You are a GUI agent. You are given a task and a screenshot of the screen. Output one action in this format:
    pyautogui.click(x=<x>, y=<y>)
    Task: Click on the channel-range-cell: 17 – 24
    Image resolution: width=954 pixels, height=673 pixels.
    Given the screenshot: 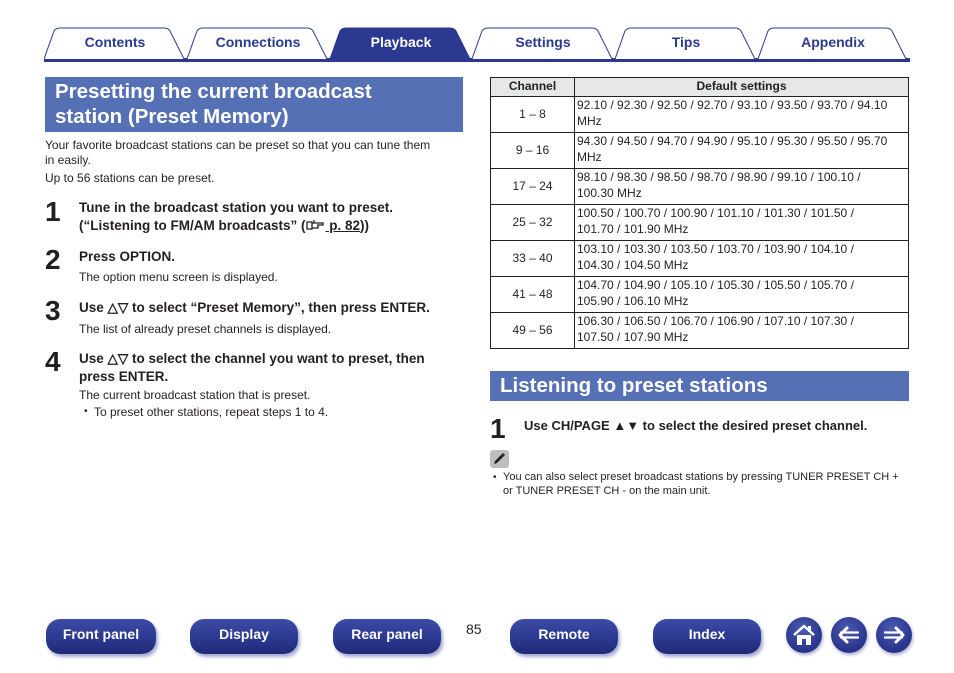 What is the action you would take?
    pyautogui.click(x=532, y=186)
    